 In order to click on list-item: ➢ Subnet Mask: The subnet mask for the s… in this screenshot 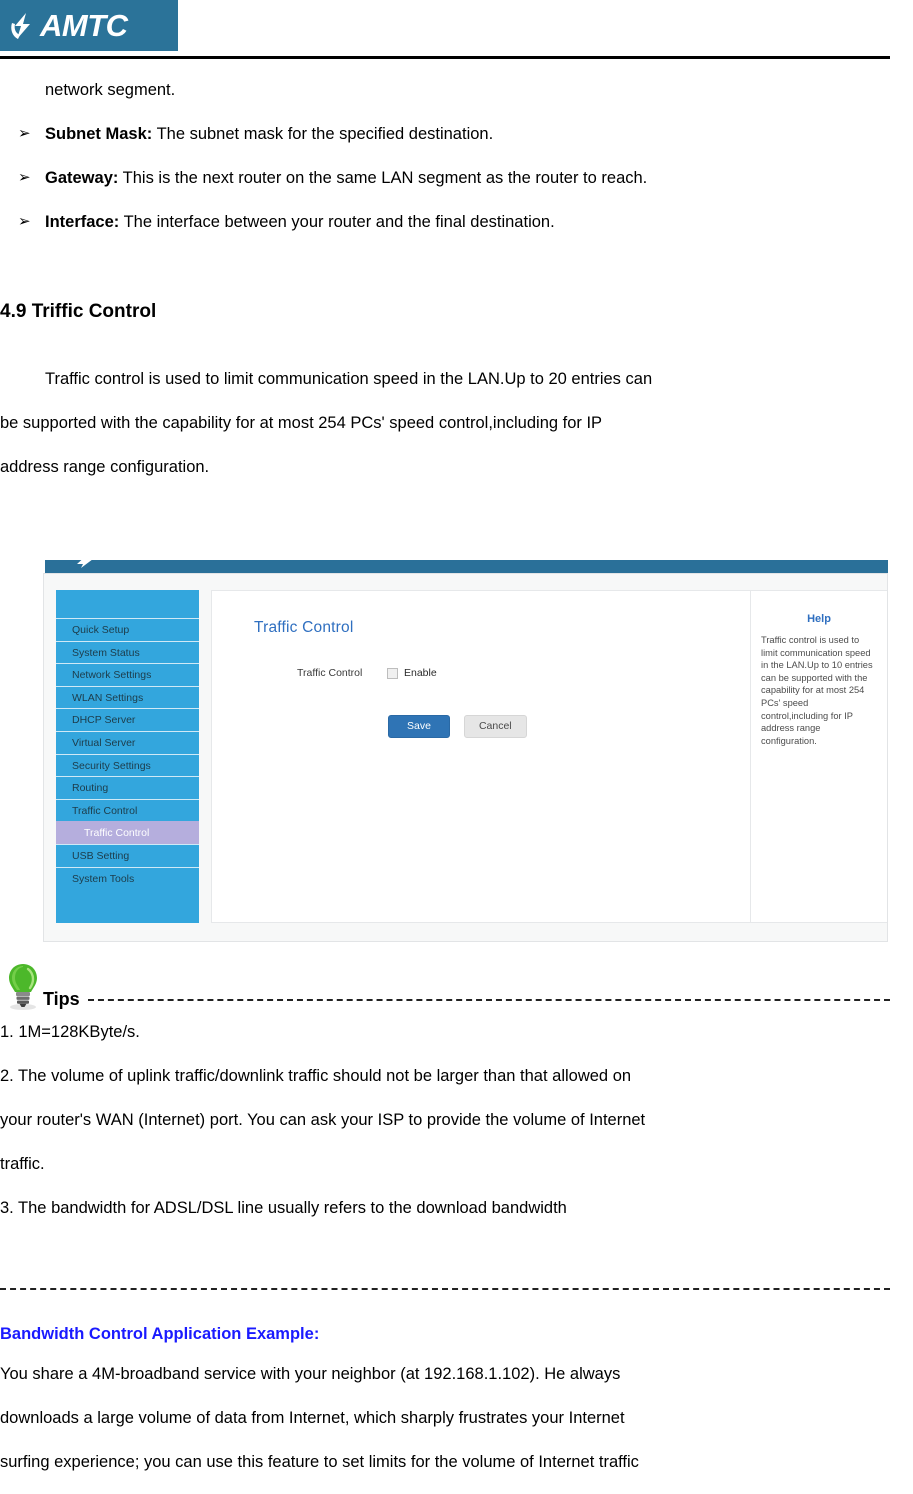, I will do `click(456, 134)`.